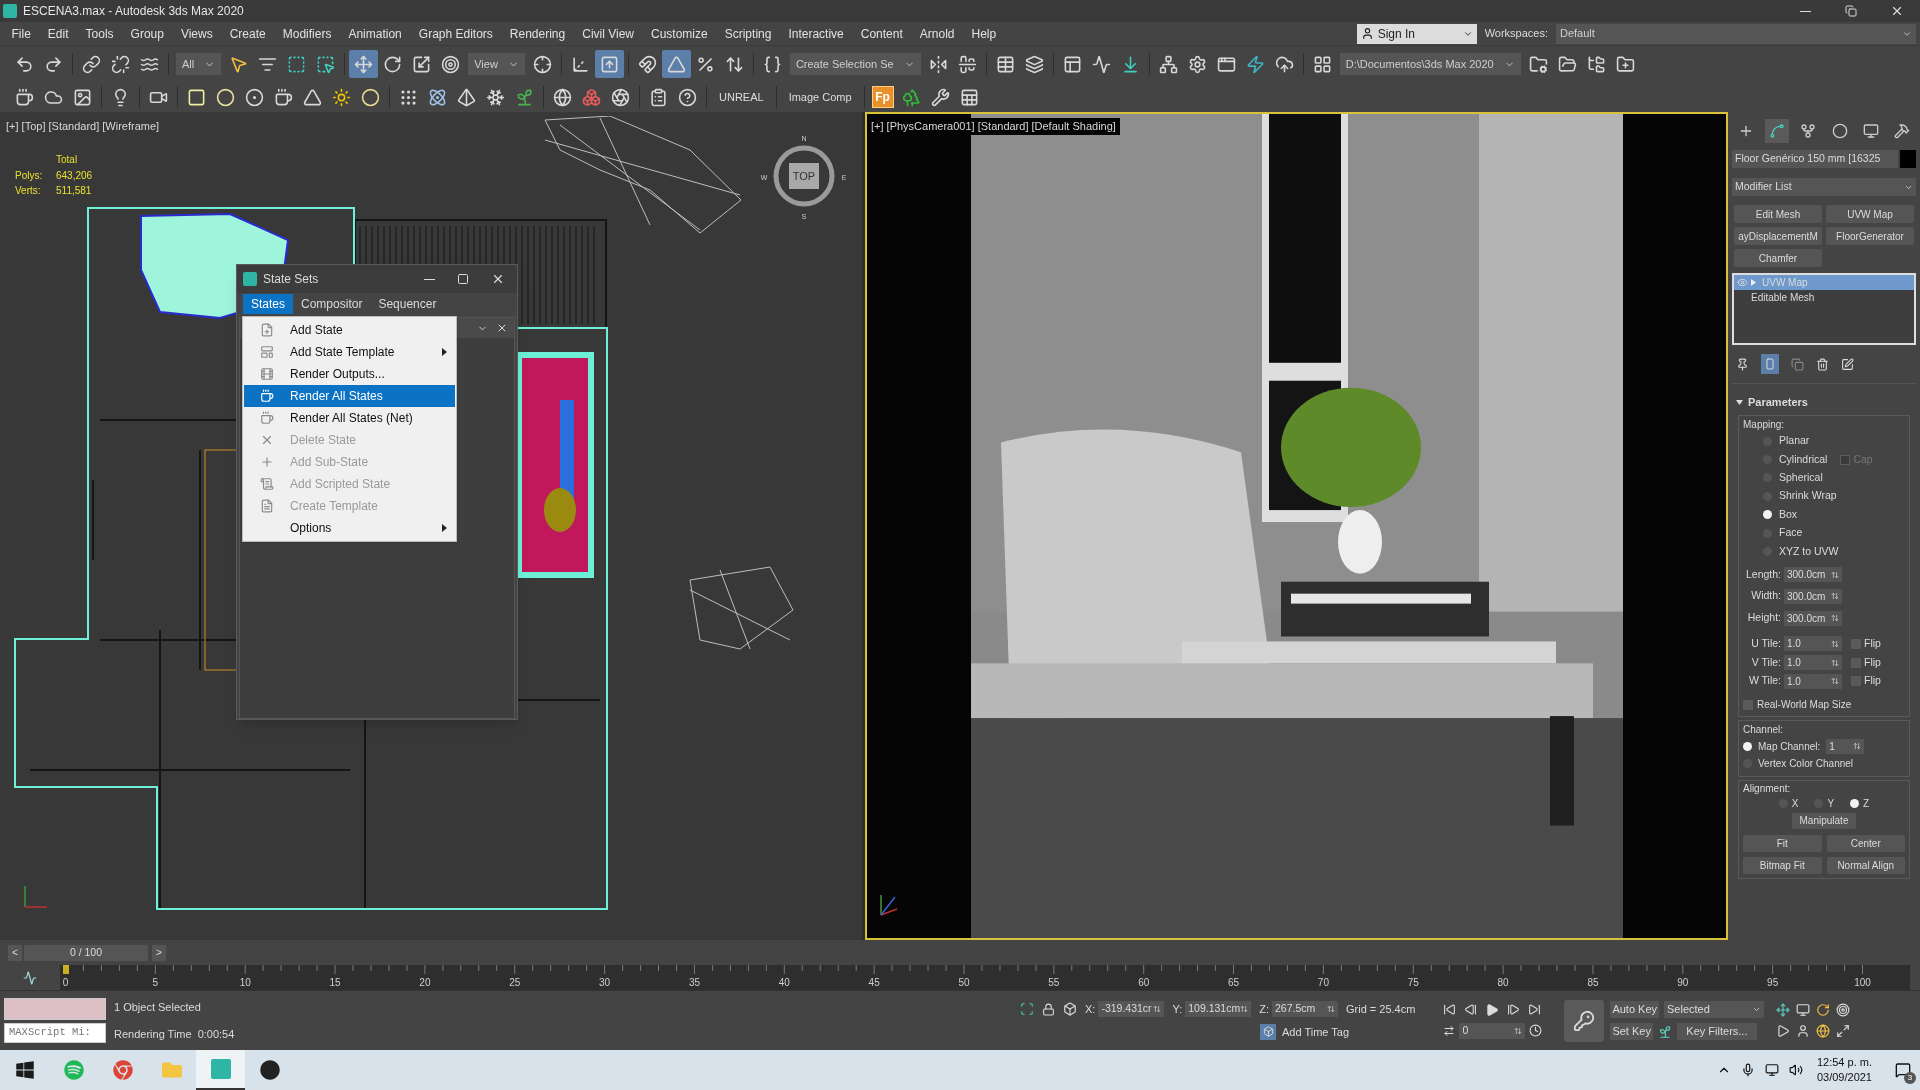  Describe the element at coordinates (855, 64) in the screenshot. I see `toolbar-dropdown: Create Selection Se` at that location.